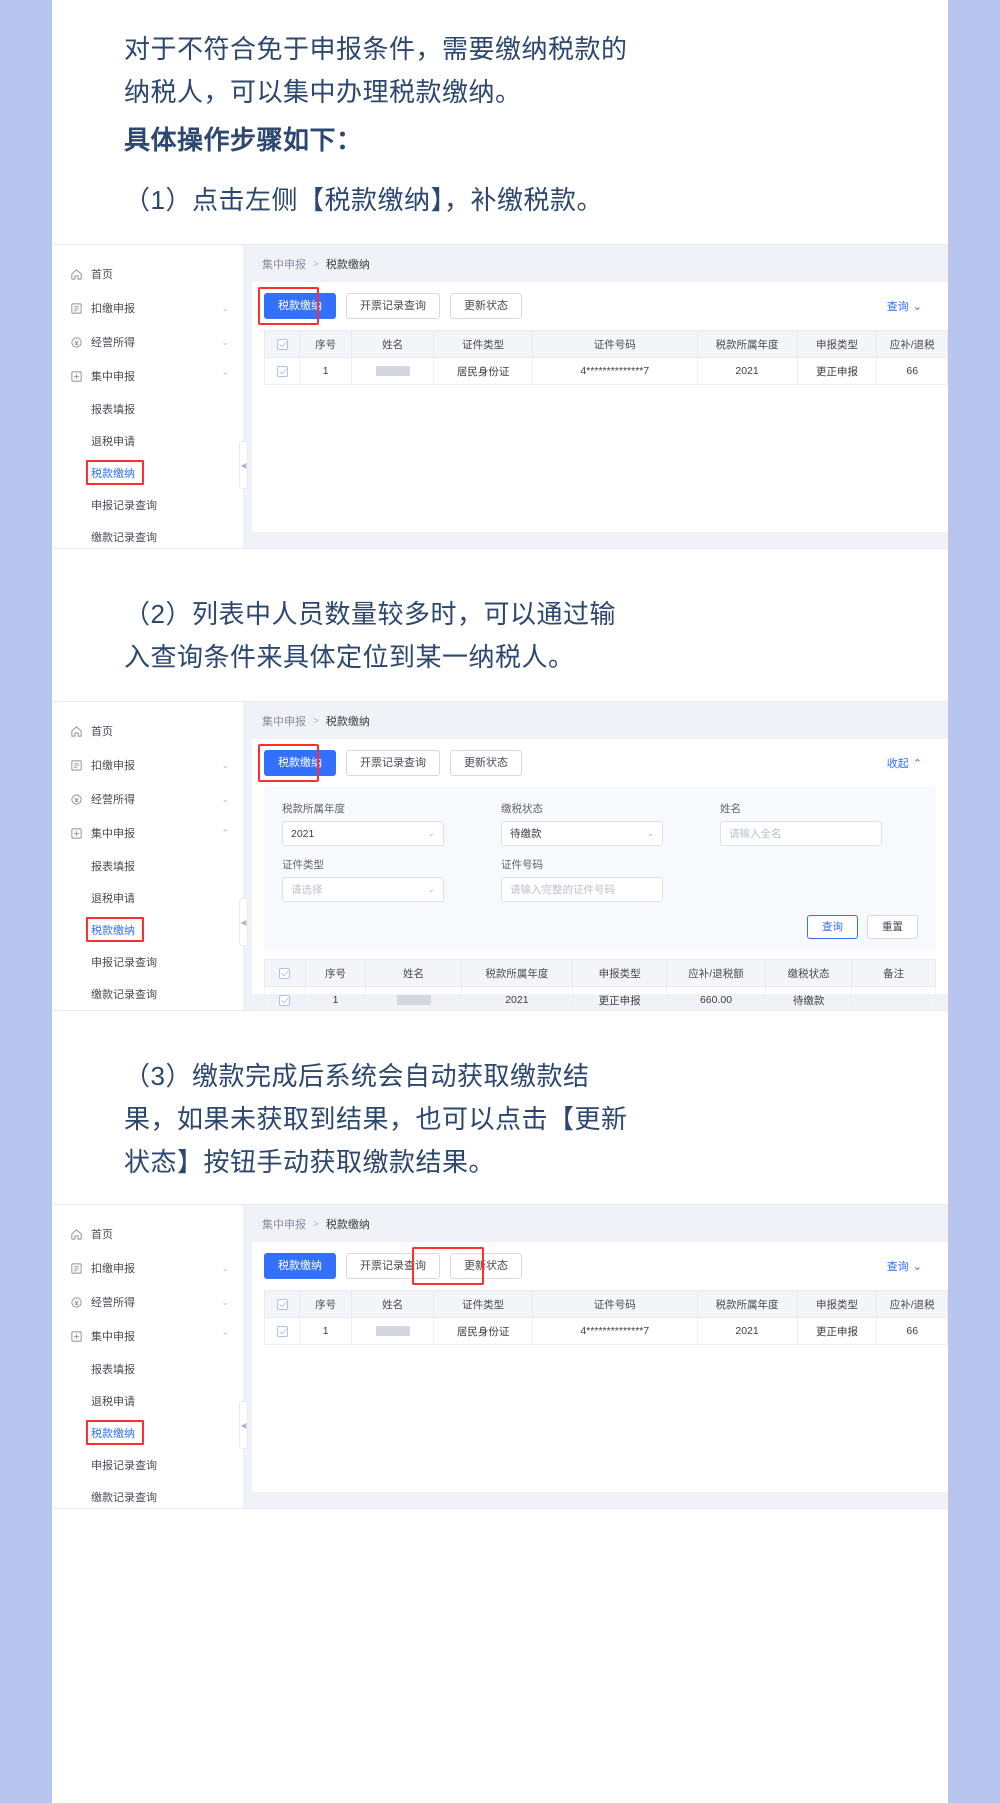 The height and width of the screenshot is (1803, 1000). Describe the element at coordinates (363, 889) in the screenshot. I see `id-type-select: 请选择 ⌄` at that location.